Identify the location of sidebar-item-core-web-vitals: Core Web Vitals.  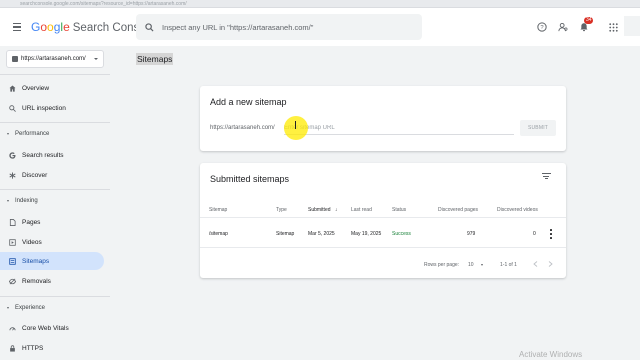
(52, 328).